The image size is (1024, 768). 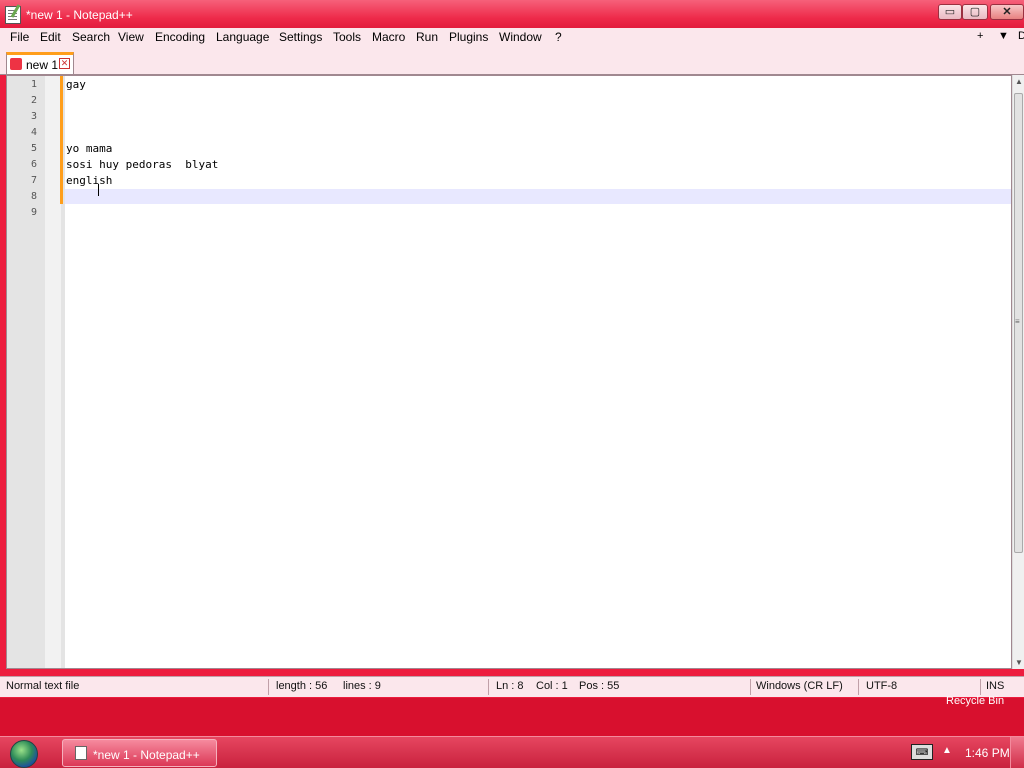 I want to click on unsaved-file-icon, so click(x=16, y=64).